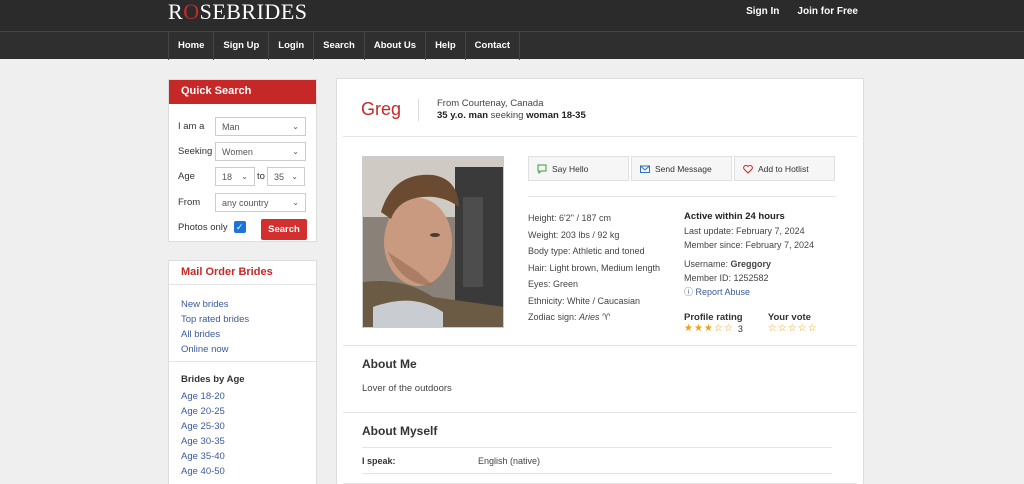  What do you see at coordinates (381, 109) in the screenshot?
I see `profile-name: Greg` at bounding box center [381, 109].